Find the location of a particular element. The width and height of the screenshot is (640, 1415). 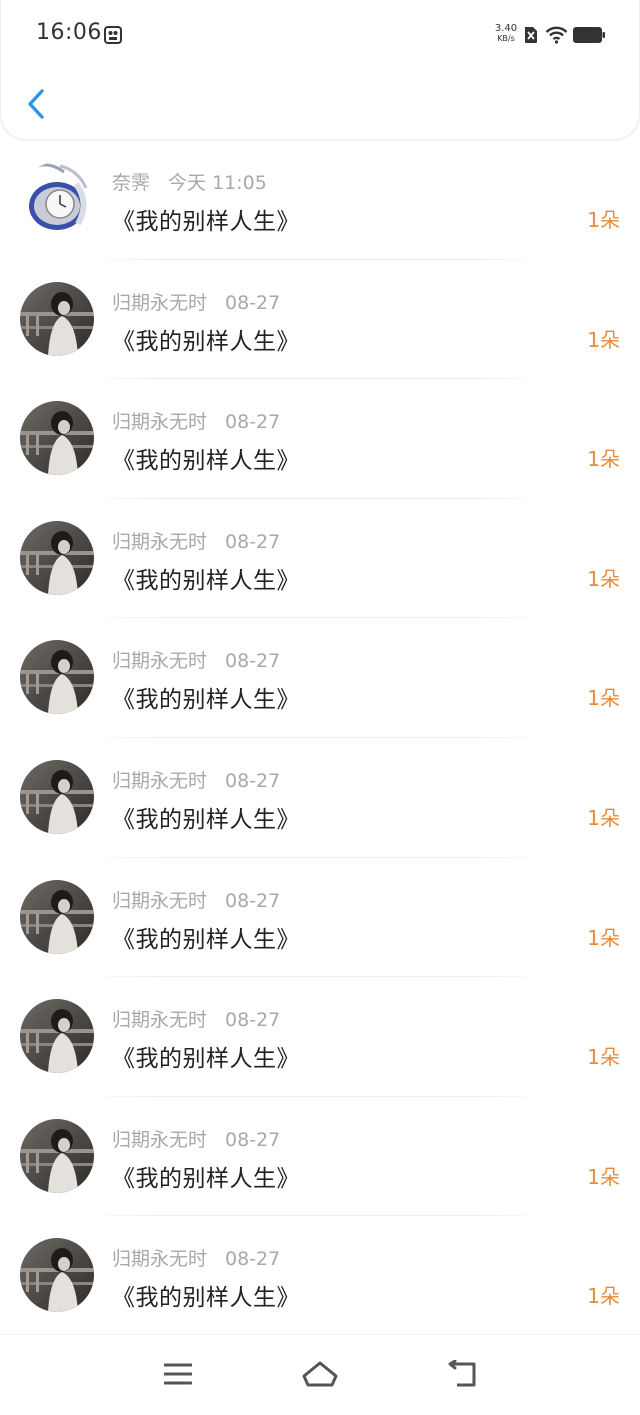

back-button is located at coordinates (36, 104).